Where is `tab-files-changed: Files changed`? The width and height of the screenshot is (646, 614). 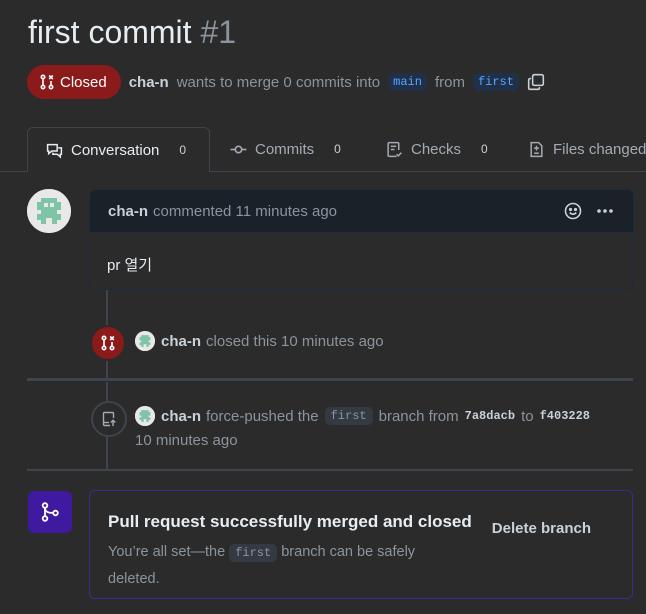 tab-files-changed: Files changed is located at coordinates (587, 149).